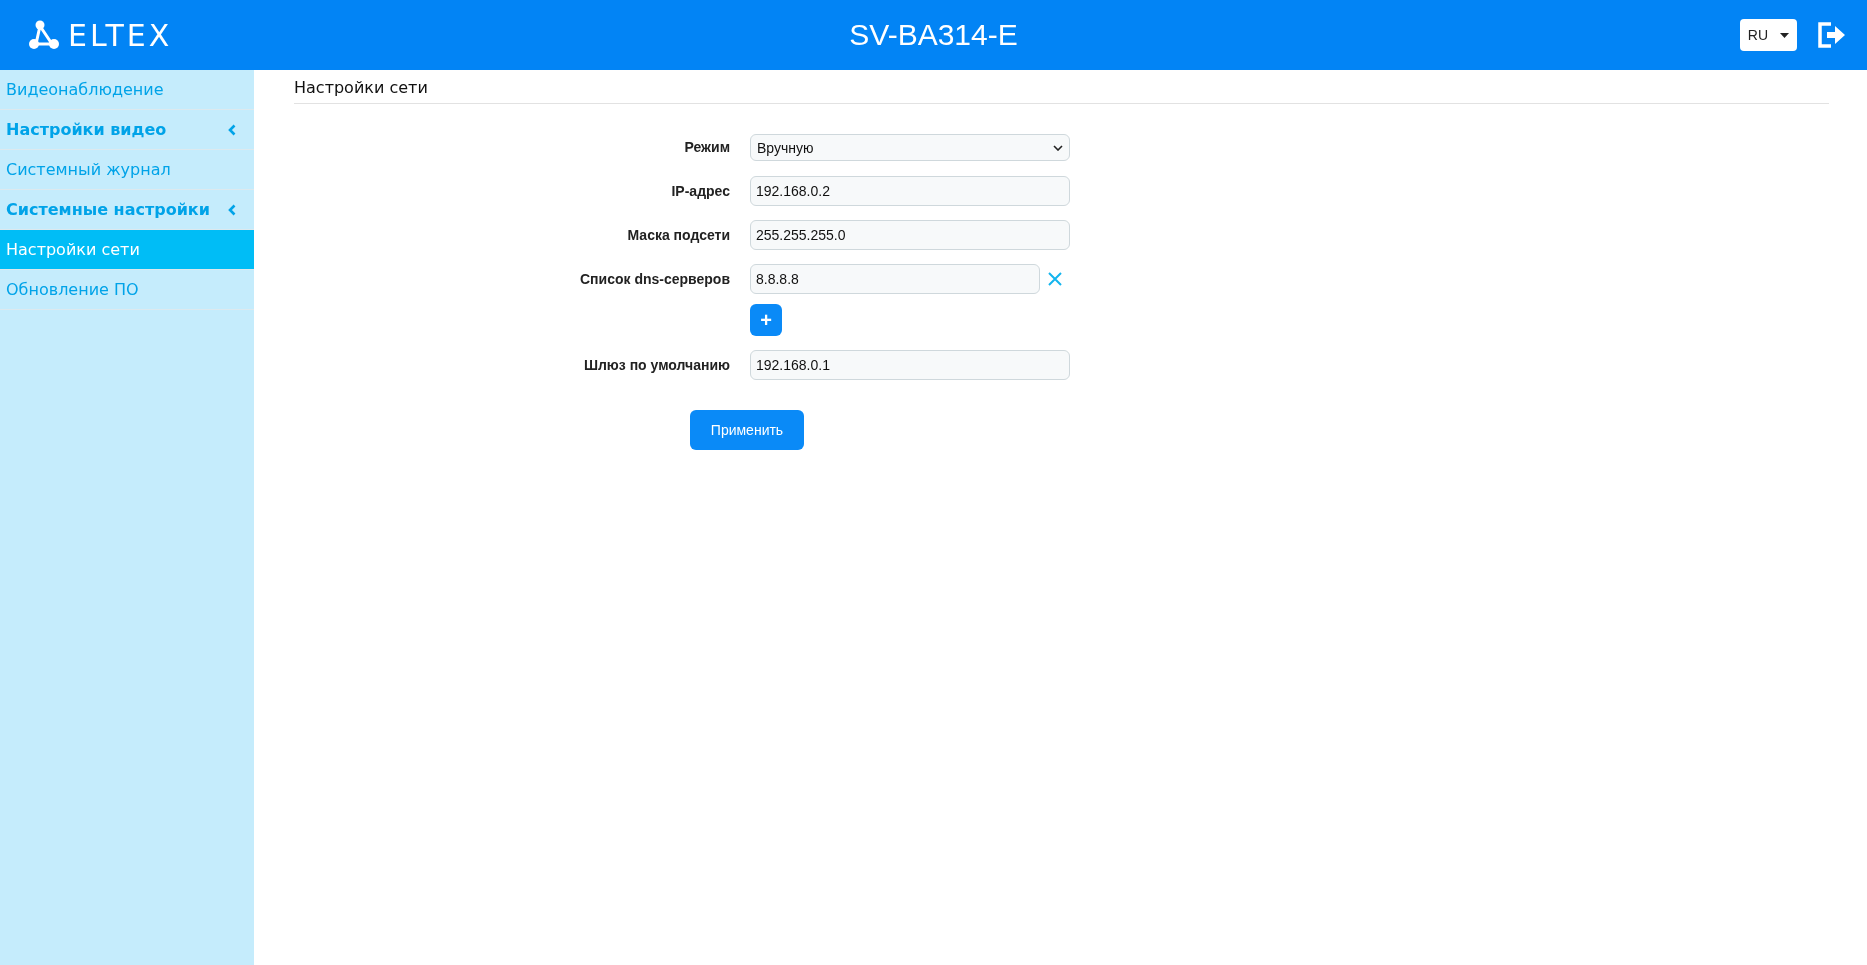  Describe the element at coordinates (910, 235) in the screenshot. I see `input-field: 255.255.255.0` at that location.